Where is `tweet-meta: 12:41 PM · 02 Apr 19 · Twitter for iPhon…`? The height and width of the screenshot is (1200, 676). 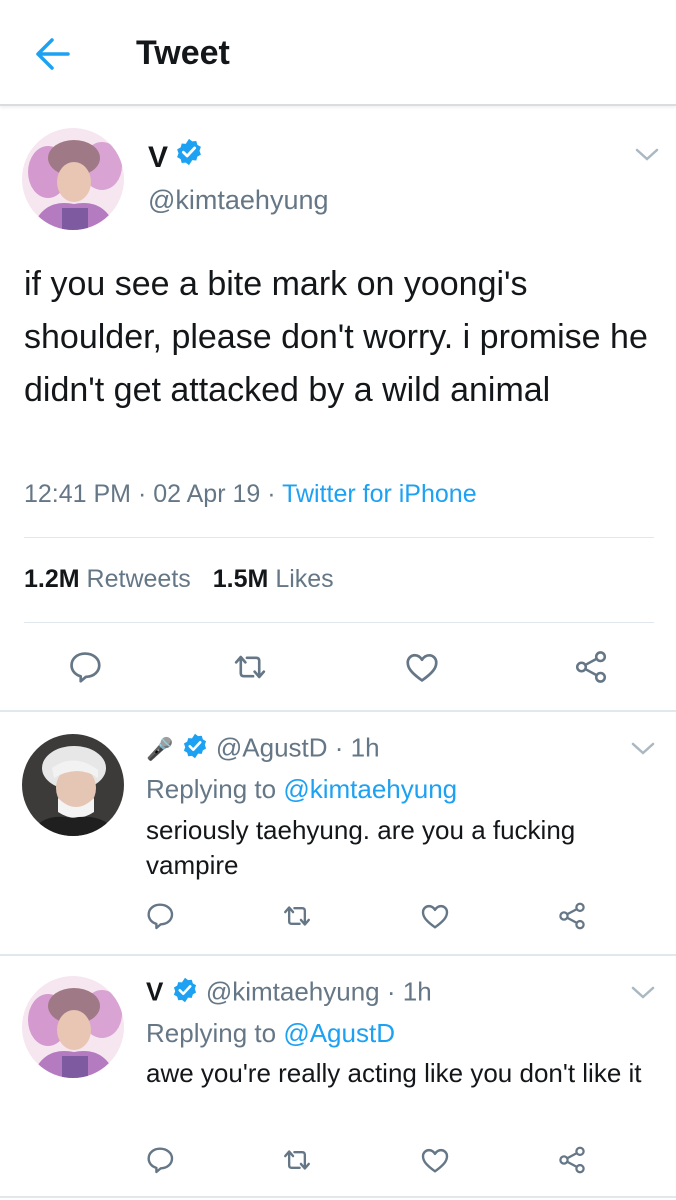
tweet-meta: 12:41 PM · 02 Apr 19 · Twitter for iPhon… is located at coordinates (250, 494).